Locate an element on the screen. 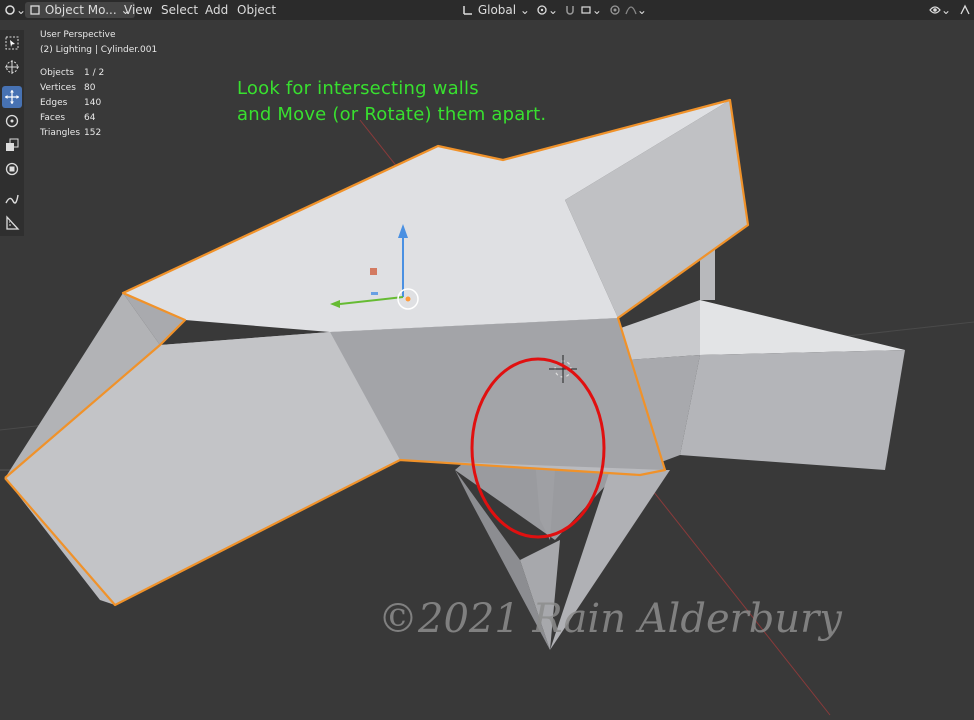  measure-icon is located at coordinates (13, 222).